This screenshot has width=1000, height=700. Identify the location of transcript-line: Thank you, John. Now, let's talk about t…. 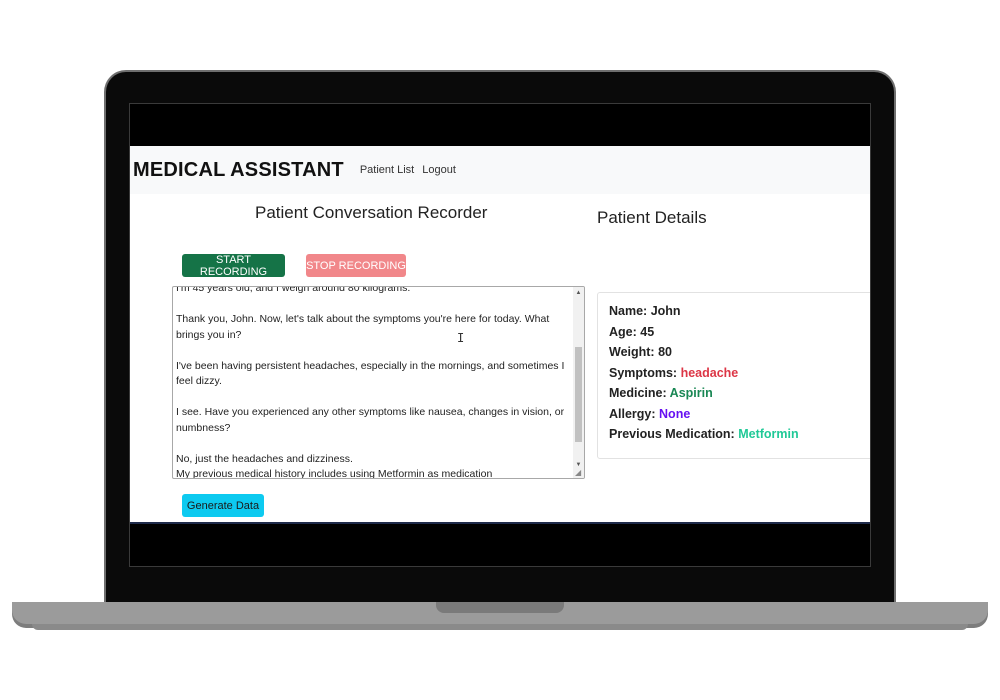
(363, 327).